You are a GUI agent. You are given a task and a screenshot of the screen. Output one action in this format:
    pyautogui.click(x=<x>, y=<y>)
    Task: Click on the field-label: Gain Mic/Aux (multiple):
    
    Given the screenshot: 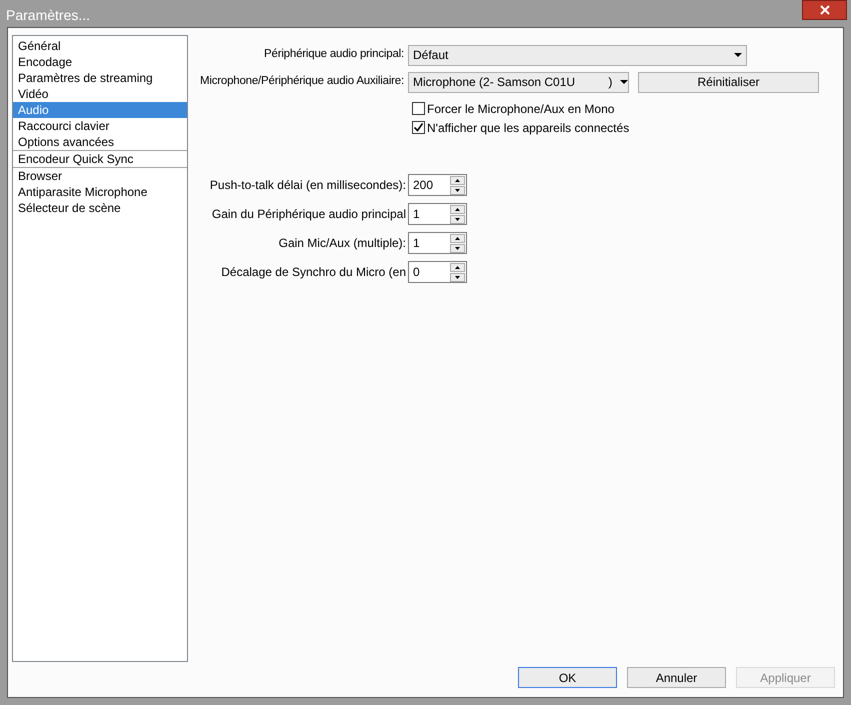 What is the action you would take?
    pyautogui.click(x=342, y=243)
    